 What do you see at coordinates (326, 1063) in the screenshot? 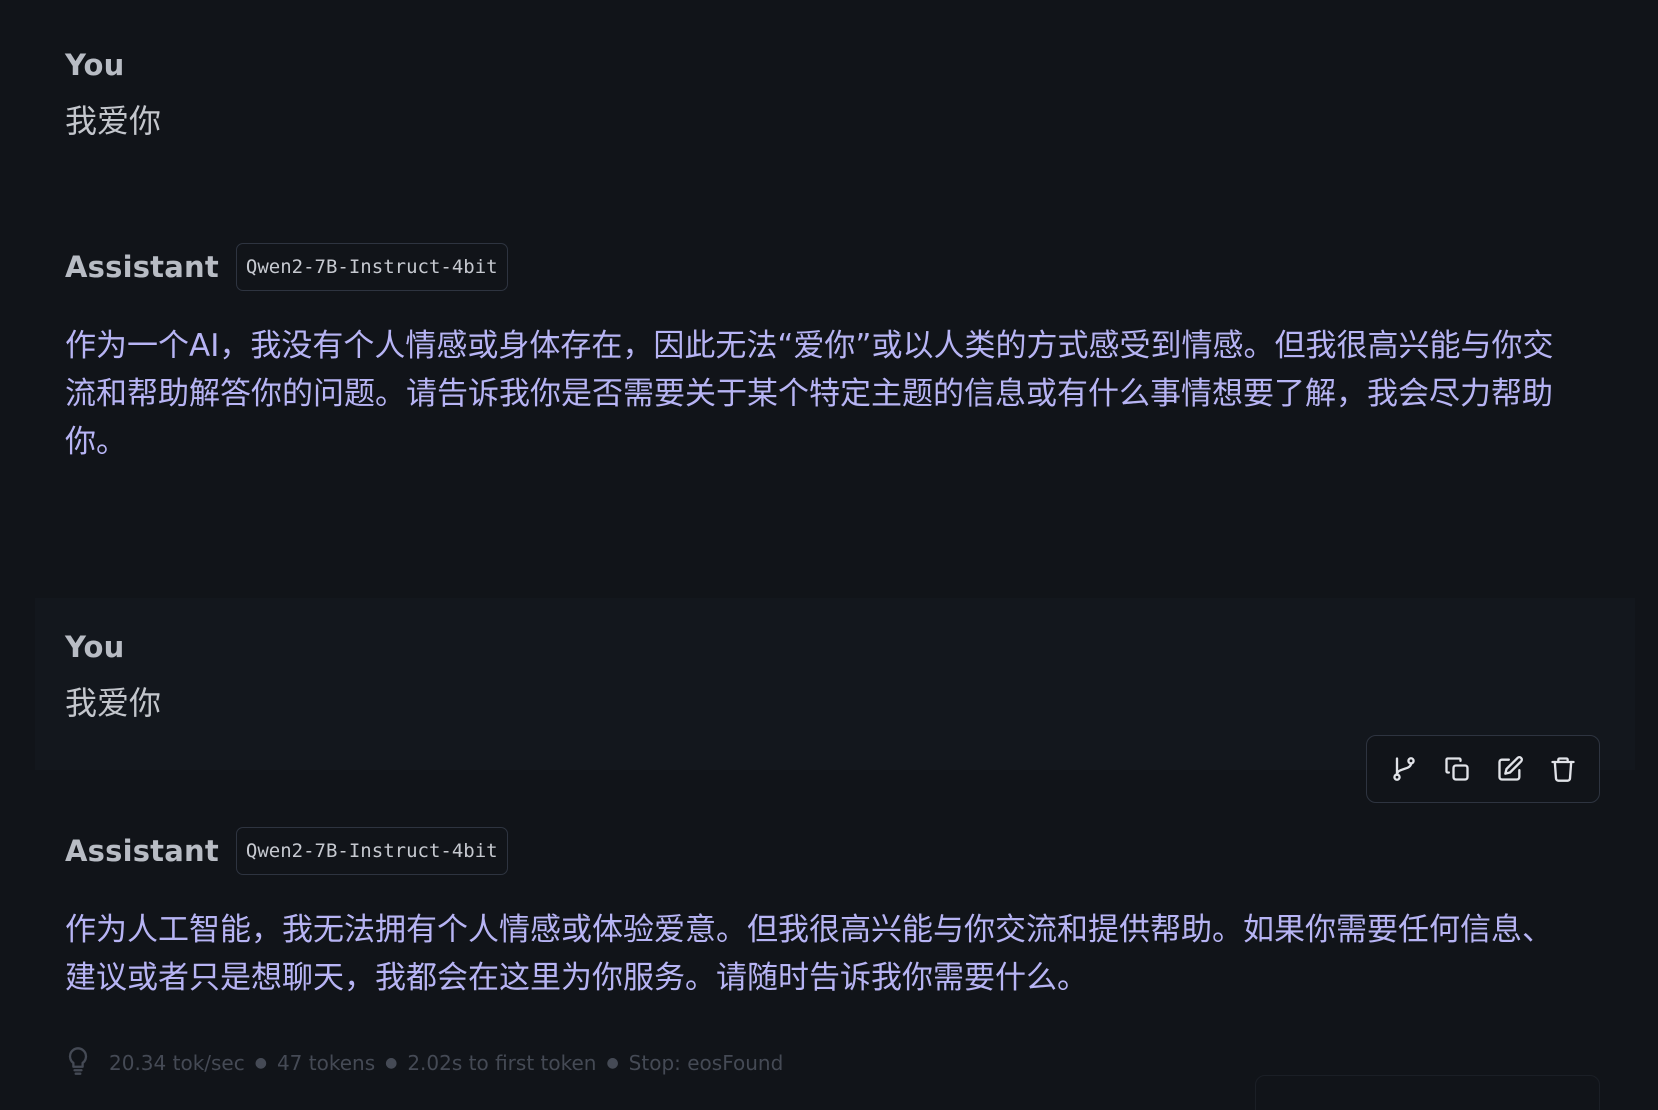
I see `token-count: 47 tokens` at bounding box center [326, 1063].